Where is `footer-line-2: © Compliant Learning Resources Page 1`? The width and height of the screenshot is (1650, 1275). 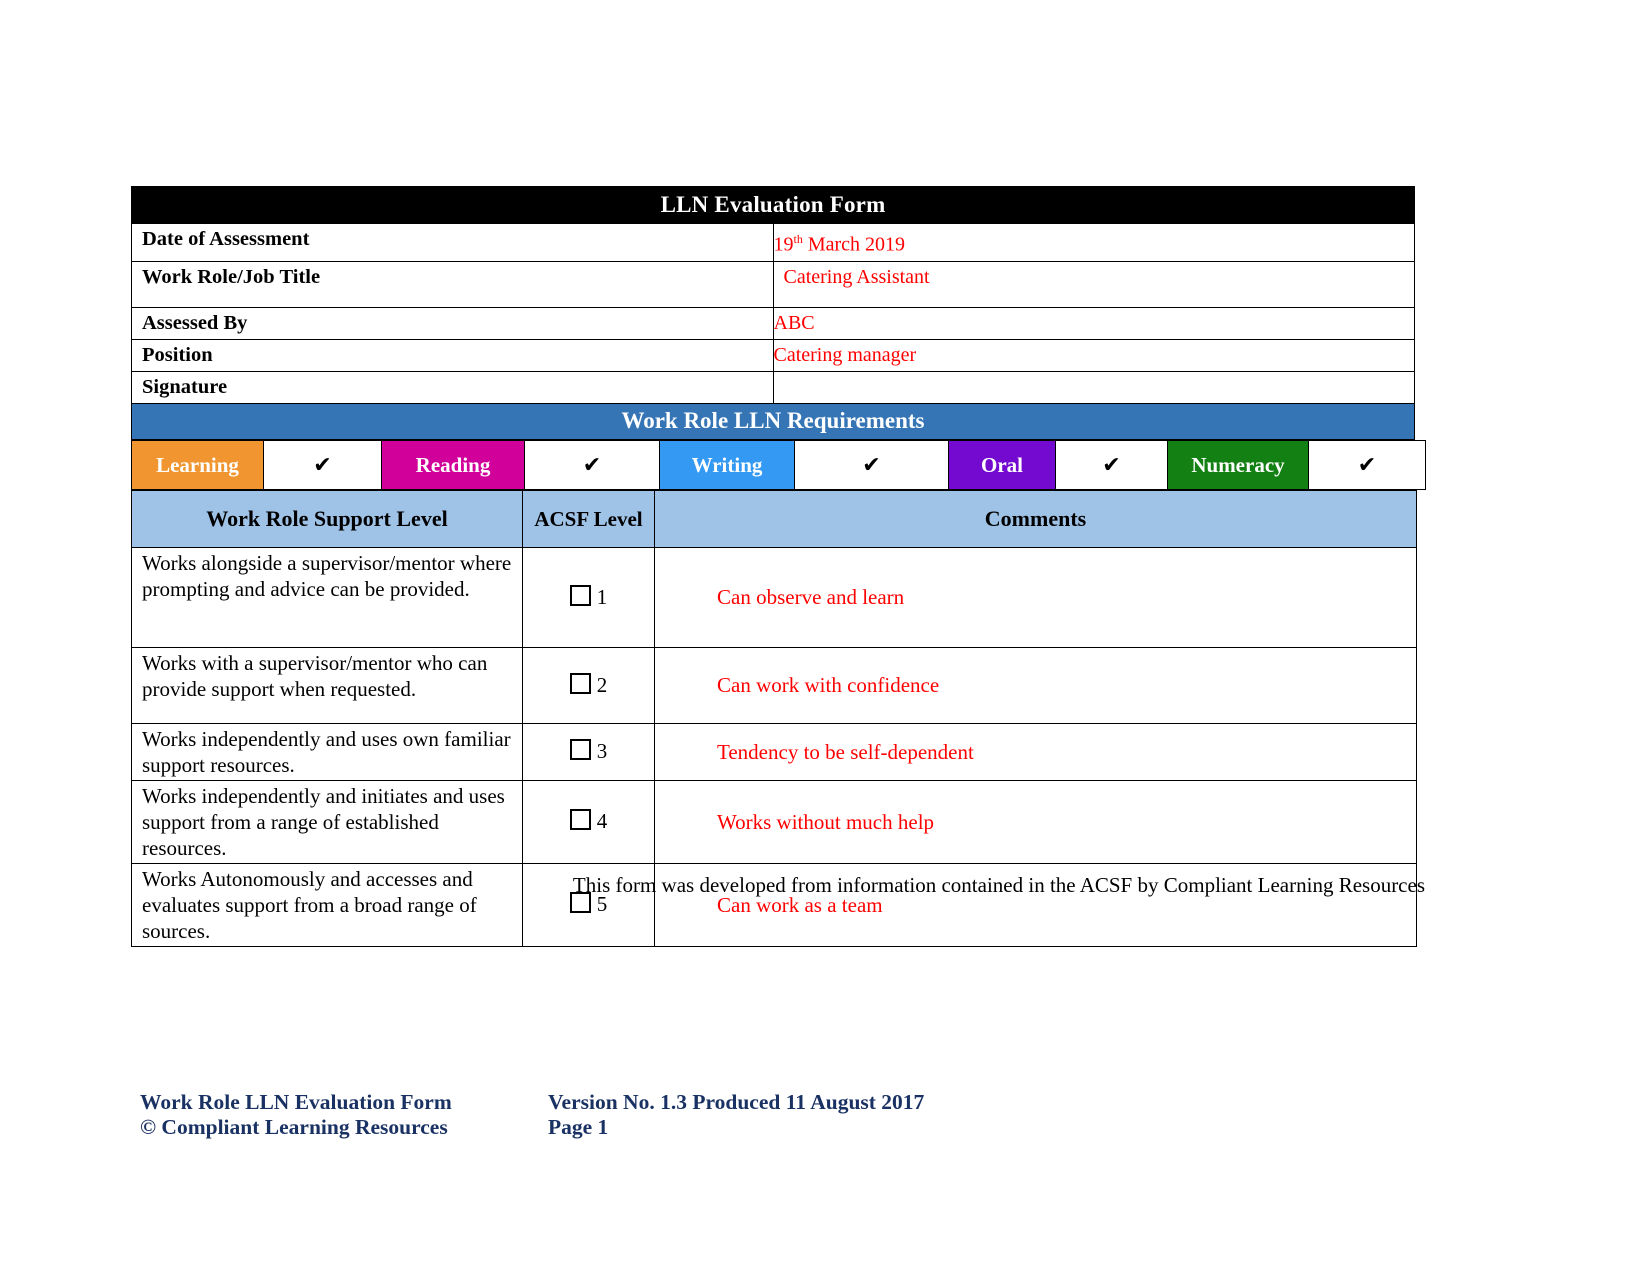
footer-line-2: © Compliant Learning Resources Page 1 is located at coordinates (604, 1127).